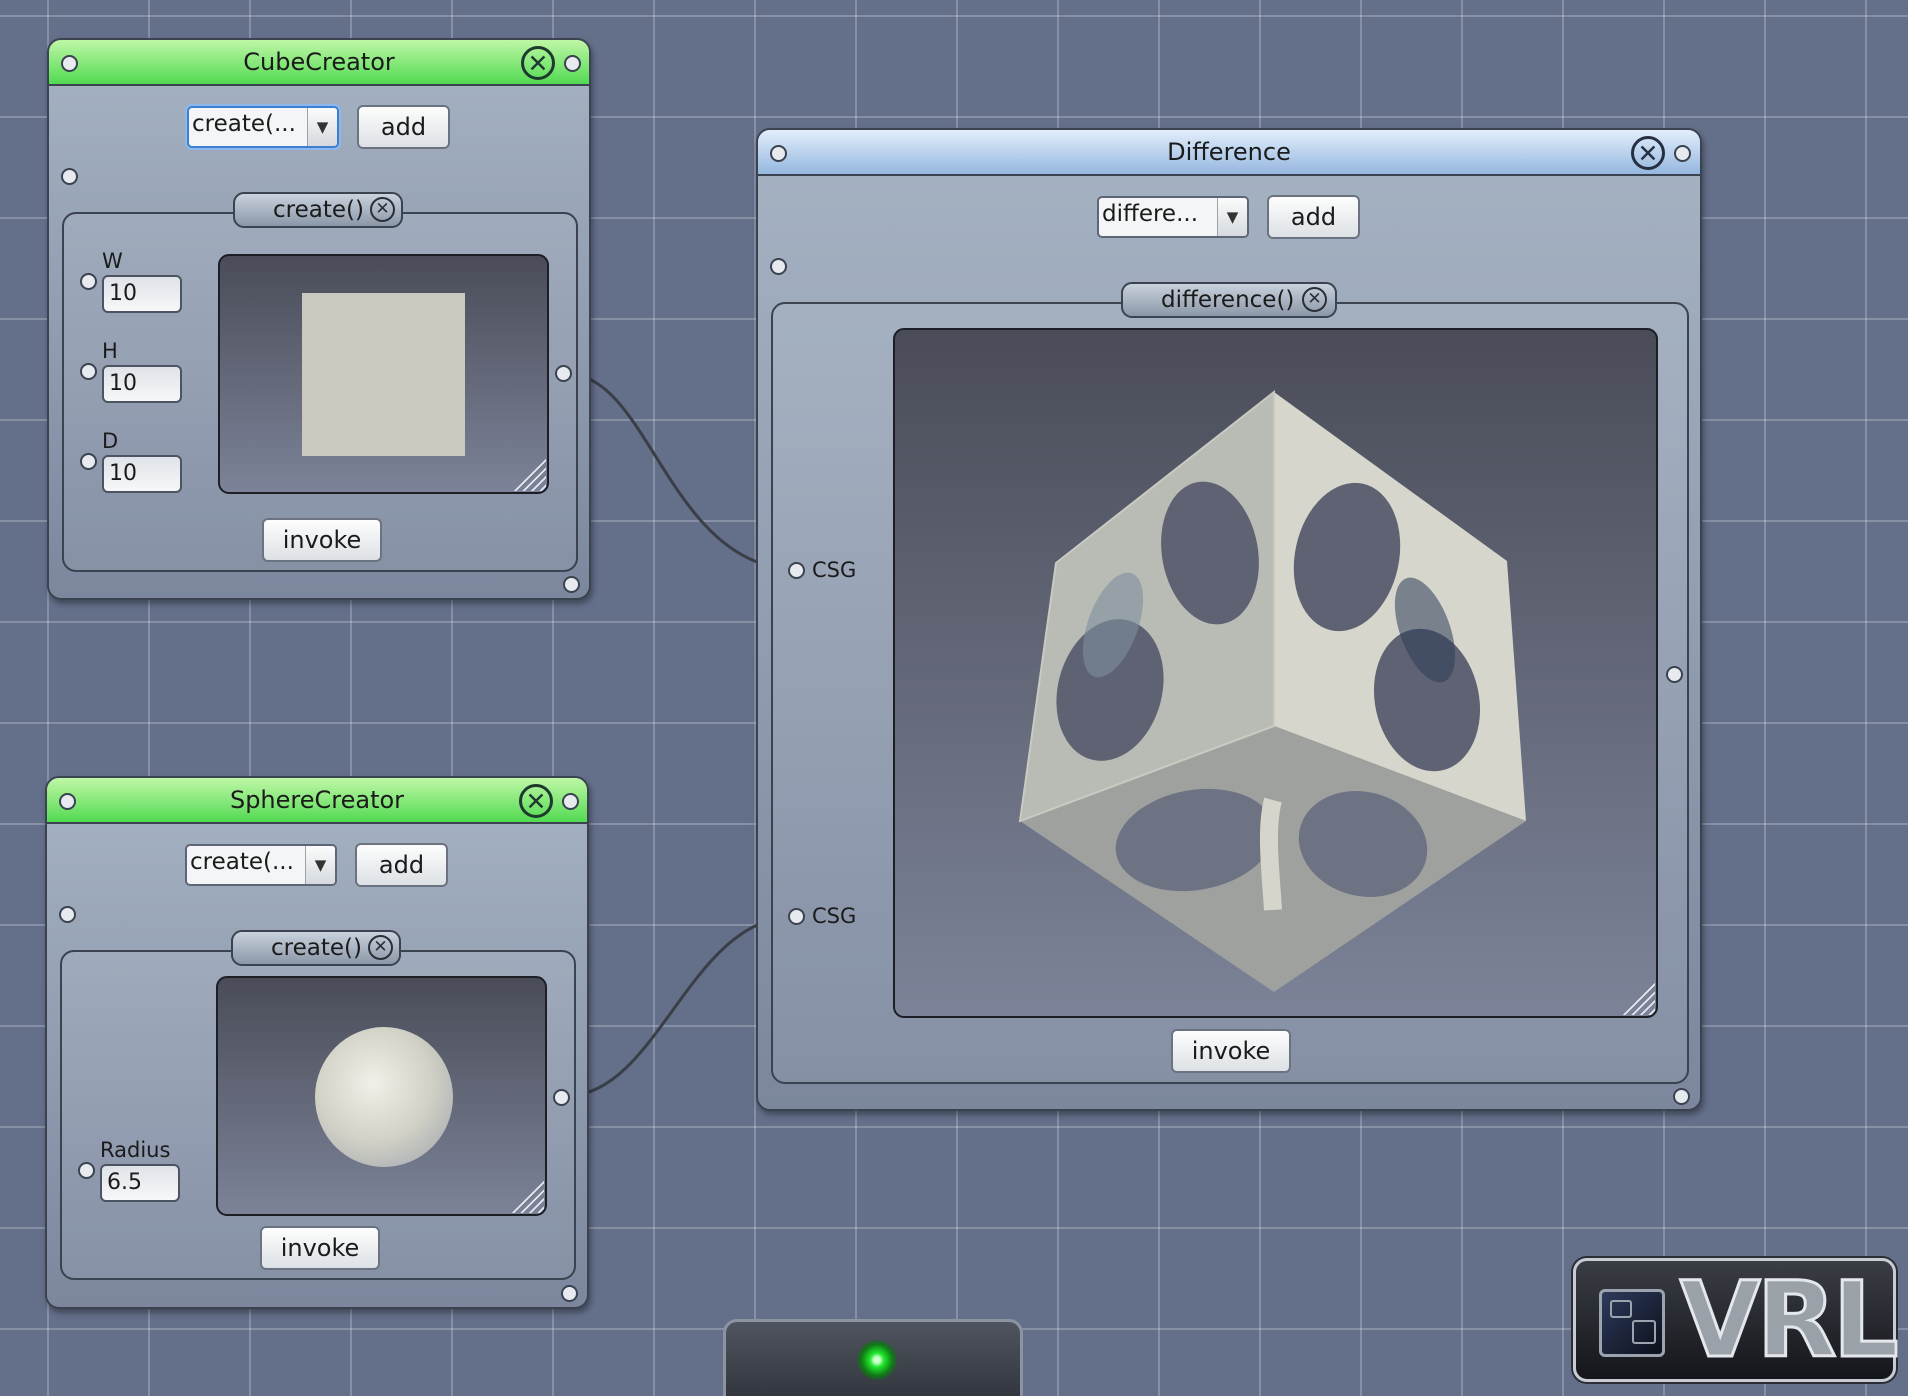 The height and width of the screenshot is (1396, 1908). I want to click on param-h-input: 10, so click(142, 384).